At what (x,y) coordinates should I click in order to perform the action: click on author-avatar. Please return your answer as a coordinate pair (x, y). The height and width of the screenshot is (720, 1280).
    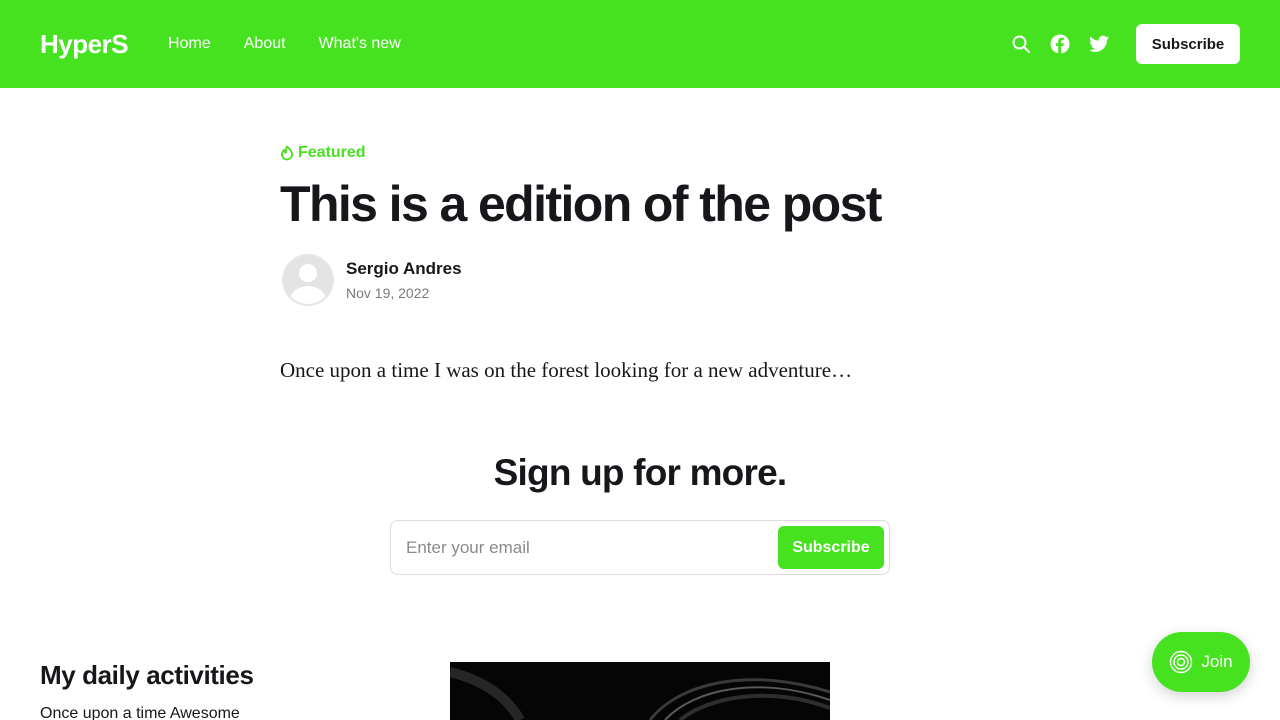
    Looking at the image, I should click on (308, 280).